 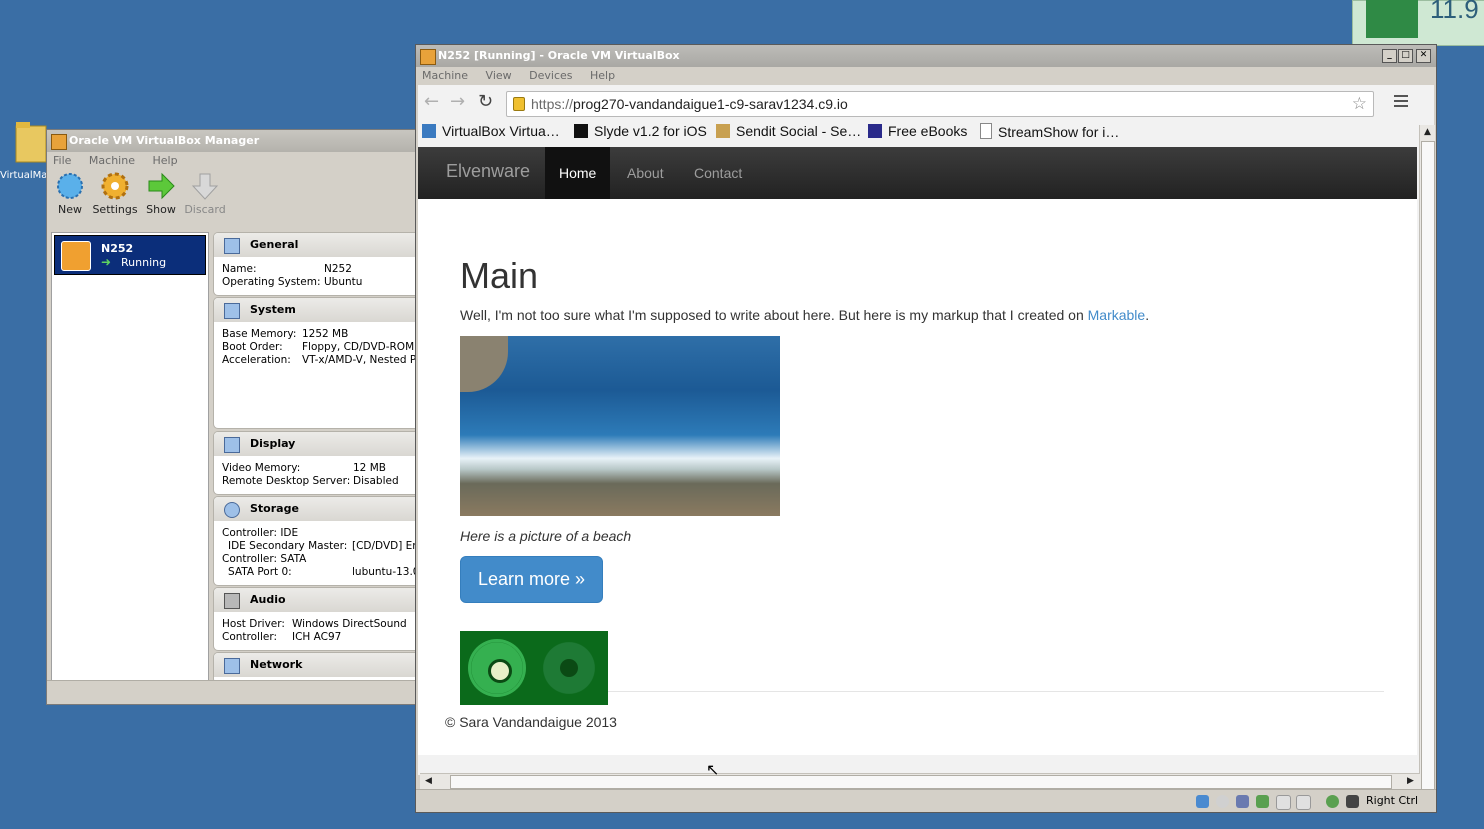 What do you see at coordinates (253, 624) in the screenshot?
I see `detail-key: Host Driver:` at bounding box center [253, 624].